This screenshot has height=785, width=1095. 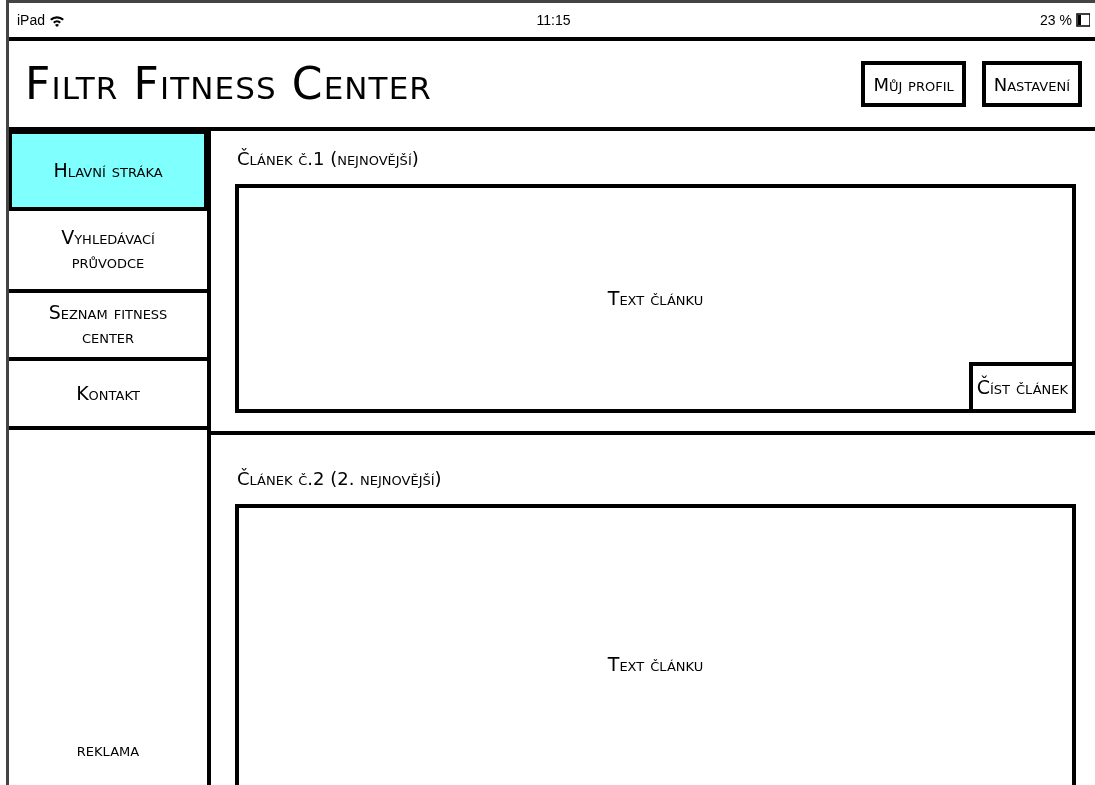 What do you see at coordinates (57, 20) in the screenshot?
I see `wifi-icon` at bounding box center [57, 20].